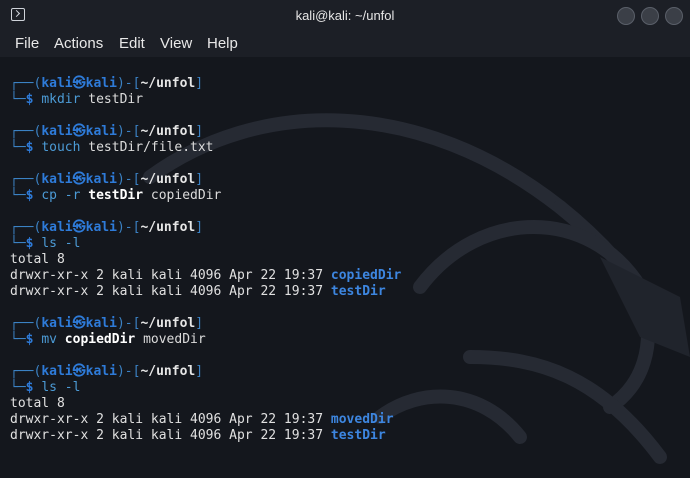 The height and width of the screenshot is (478, 690). Describe the element at coordinates (366, 275) in the screenshot. I see `directory-name: copiedDir` at that location.